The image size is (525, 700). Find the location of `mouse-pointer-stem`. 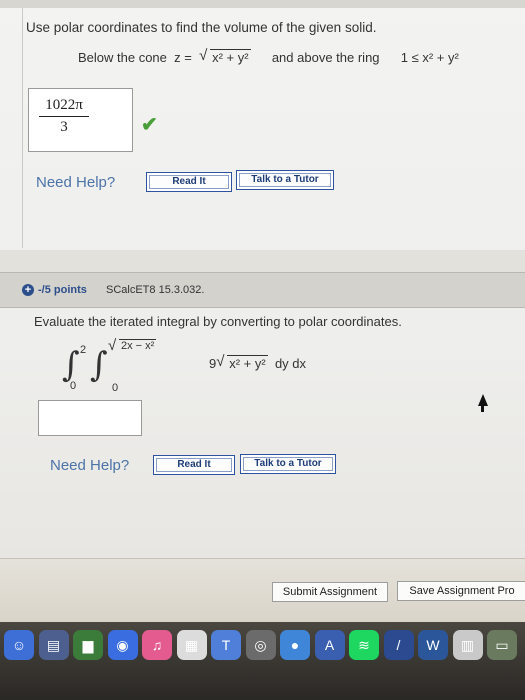

mouse-pointer-stem is located at coordinates (482, 408).